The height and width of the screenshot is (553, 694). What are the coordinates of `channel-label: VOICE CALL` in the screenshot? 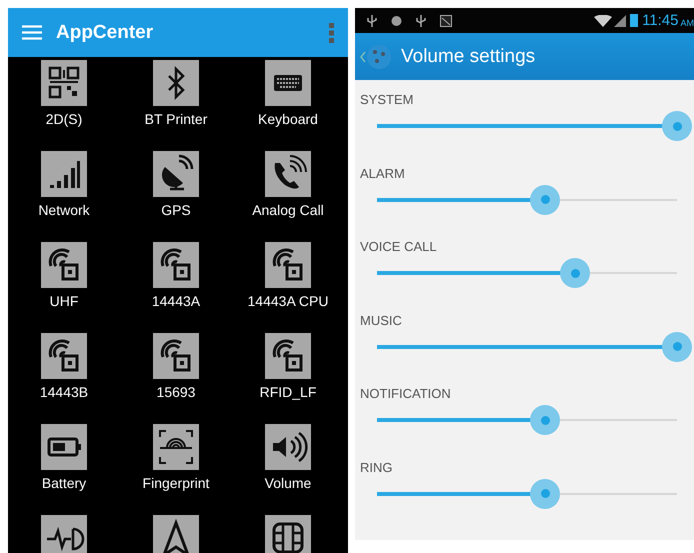 It's located at (398, 247).